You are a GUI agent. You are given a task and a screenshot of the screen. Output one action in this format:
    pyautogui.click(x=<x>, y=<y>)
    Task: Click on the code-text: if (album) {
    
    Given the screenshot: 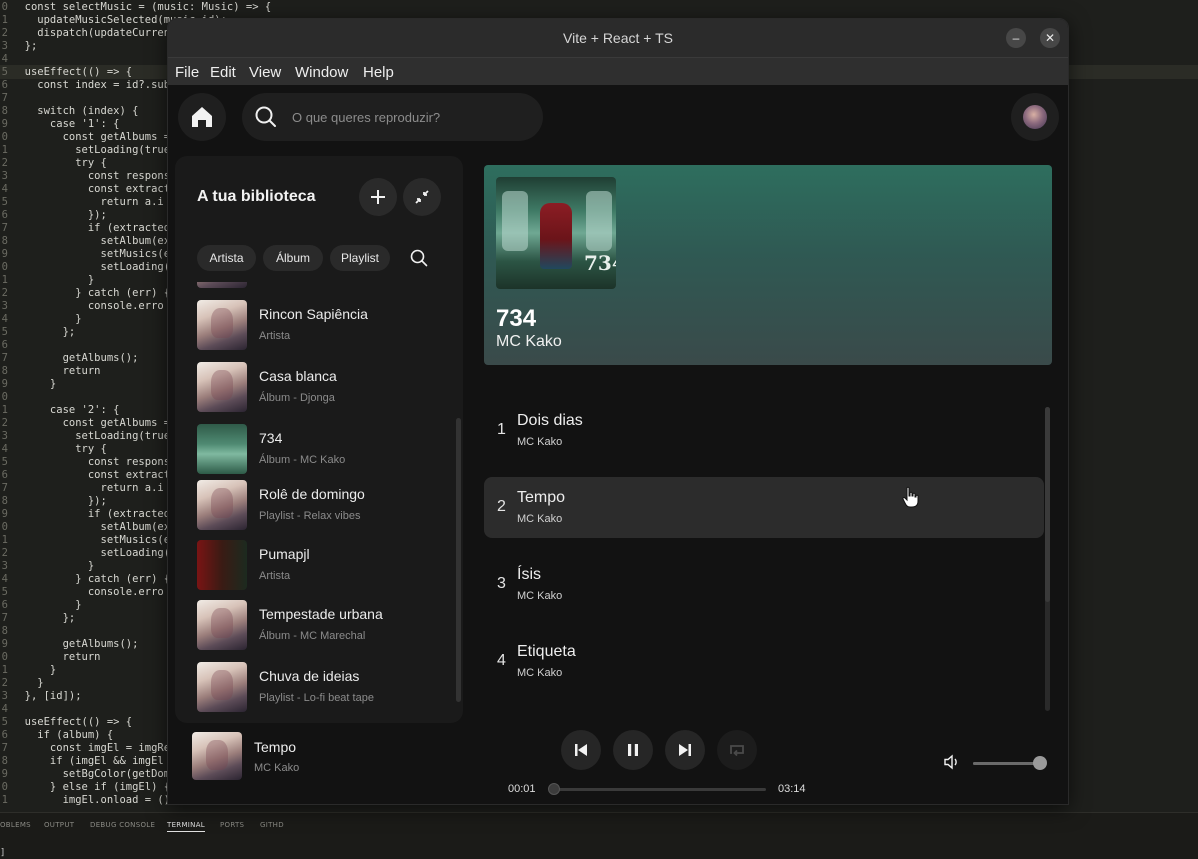 What is the action you would take?
    pyautogui.click(x=63, y=735)
    